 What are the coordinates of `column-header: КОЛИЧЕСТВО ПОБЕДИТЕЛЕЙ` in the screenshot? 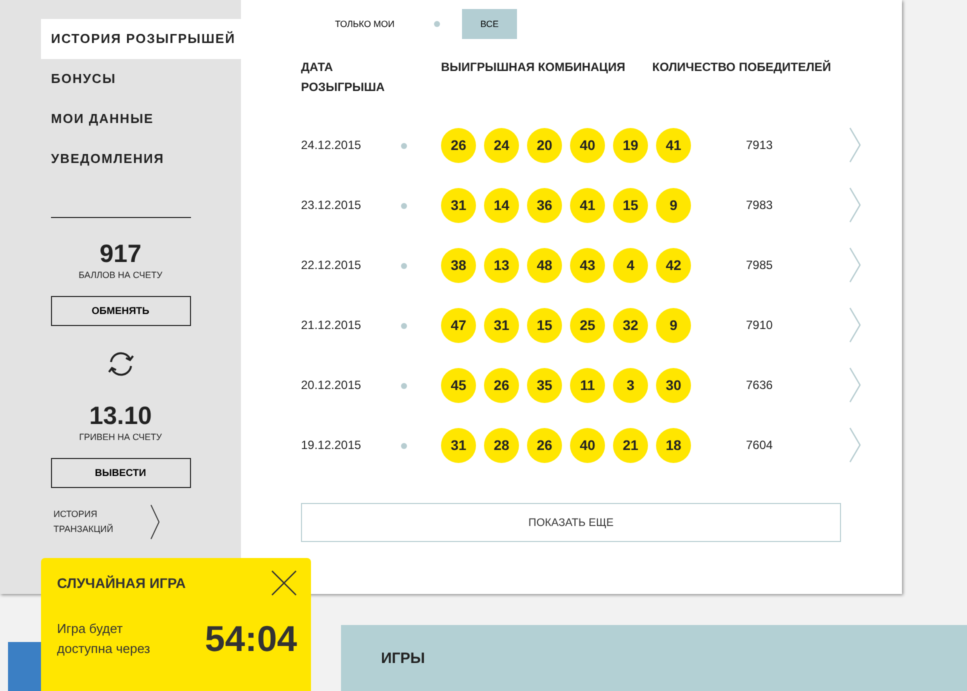 It's located at (741, 67).